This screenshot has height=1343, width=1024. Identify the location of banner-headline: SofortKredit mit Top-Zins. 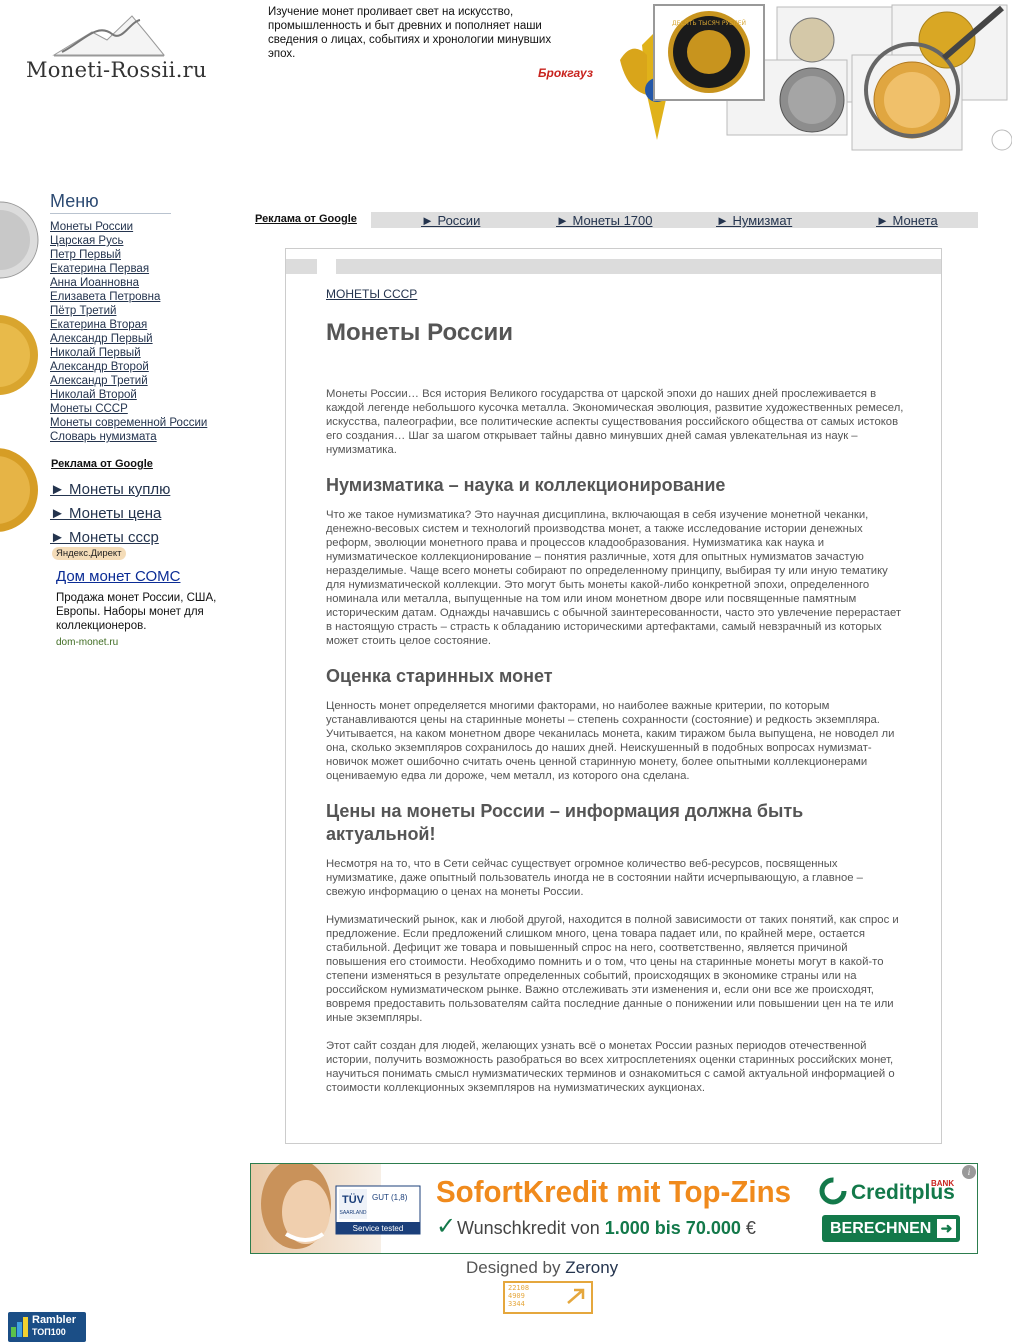
(613, 1191).